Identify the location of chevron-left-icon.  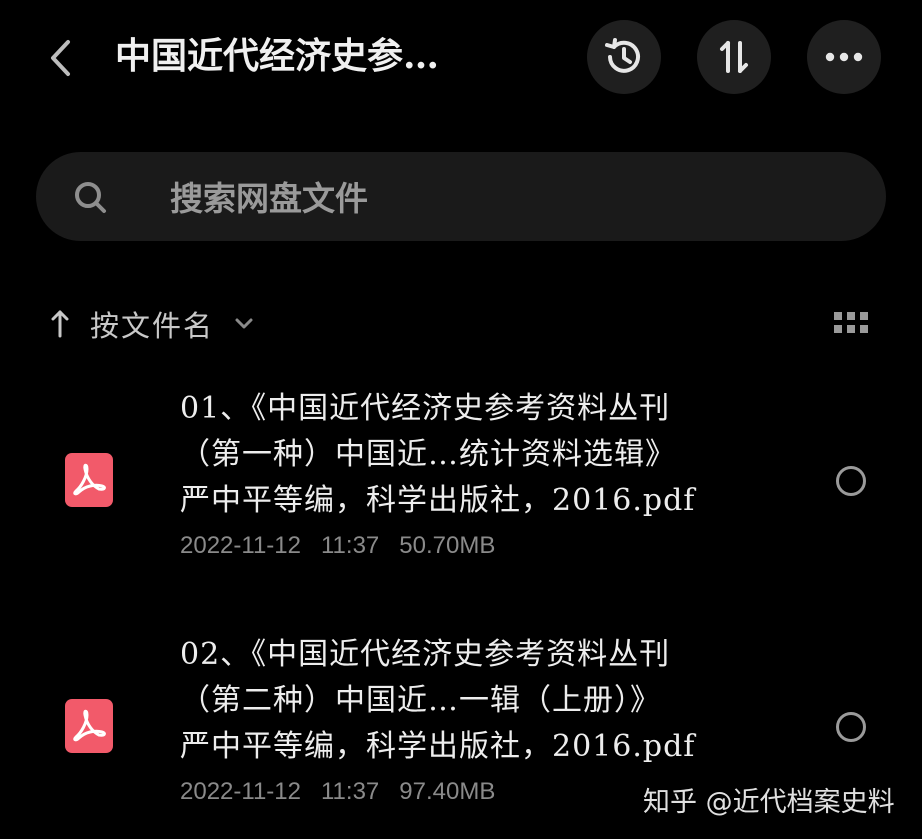
(60, 58).